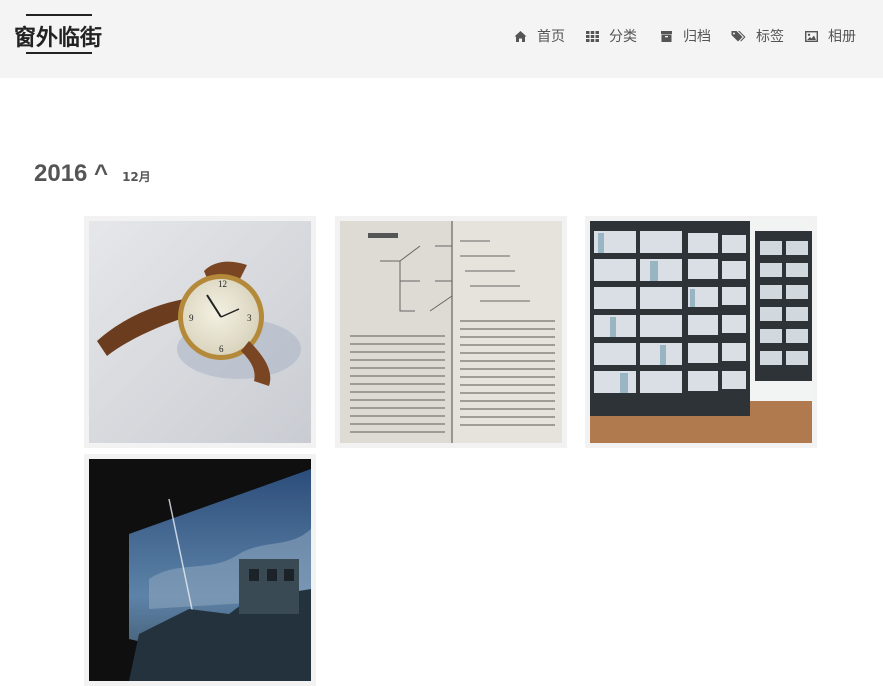 This screenshot has width=883, height=686. I want to click on grid-icon, so click(592, 36).